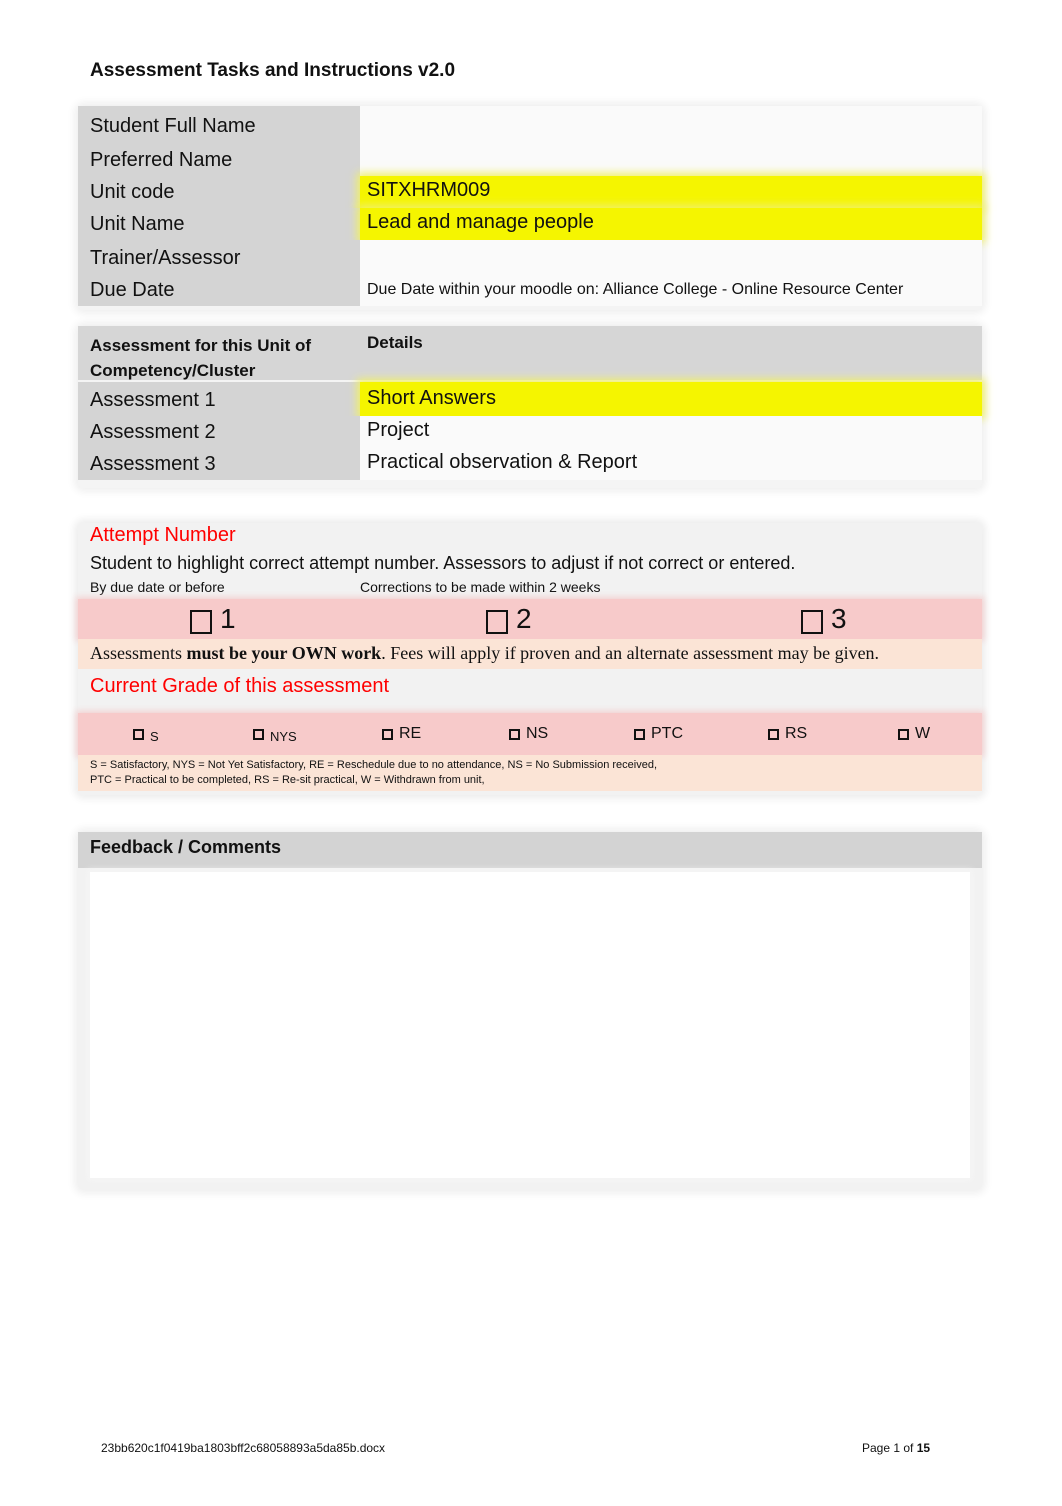  What do you see at coordinates (219, 224) in the screenshot?
I see `label-unit-name: Unit Name` at bounding box center [219, 224].